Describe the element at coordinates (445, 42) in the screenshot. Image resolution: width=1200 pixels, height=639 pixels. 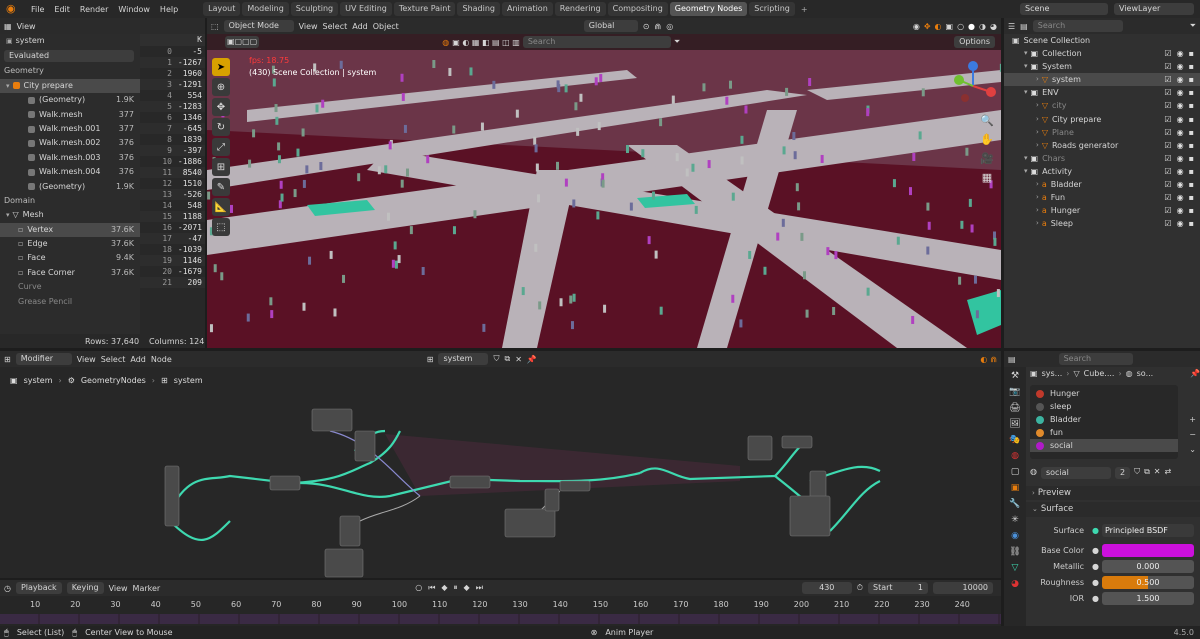
I see `color-icon: ◍` at that location.